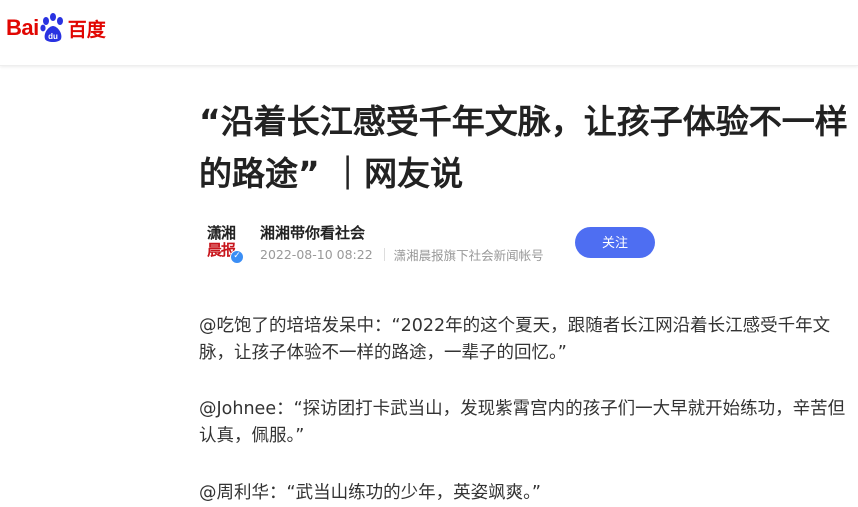  Describe the element at coordinates (615, 242) in the screenshot. I see `follow-button: 关注` at that location.